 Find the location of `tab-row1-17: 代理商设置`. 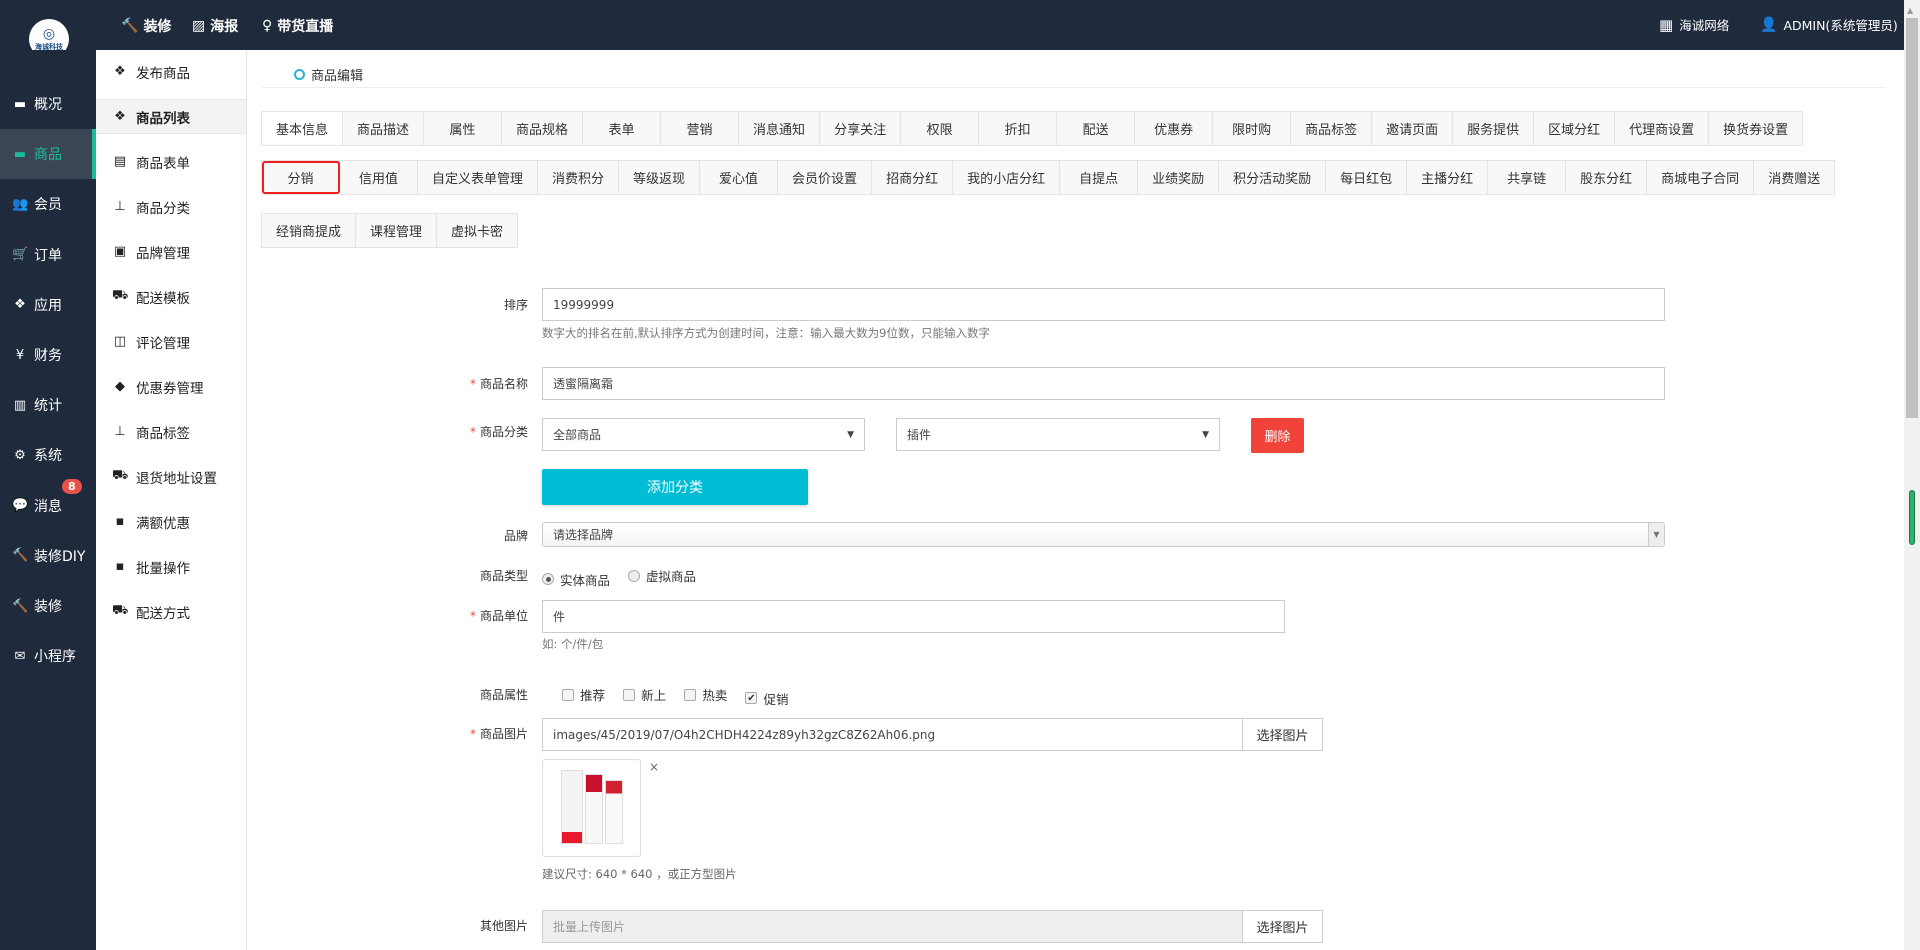

tab-row1-17: 代理商设置 is located at coordinates (1662, 128).